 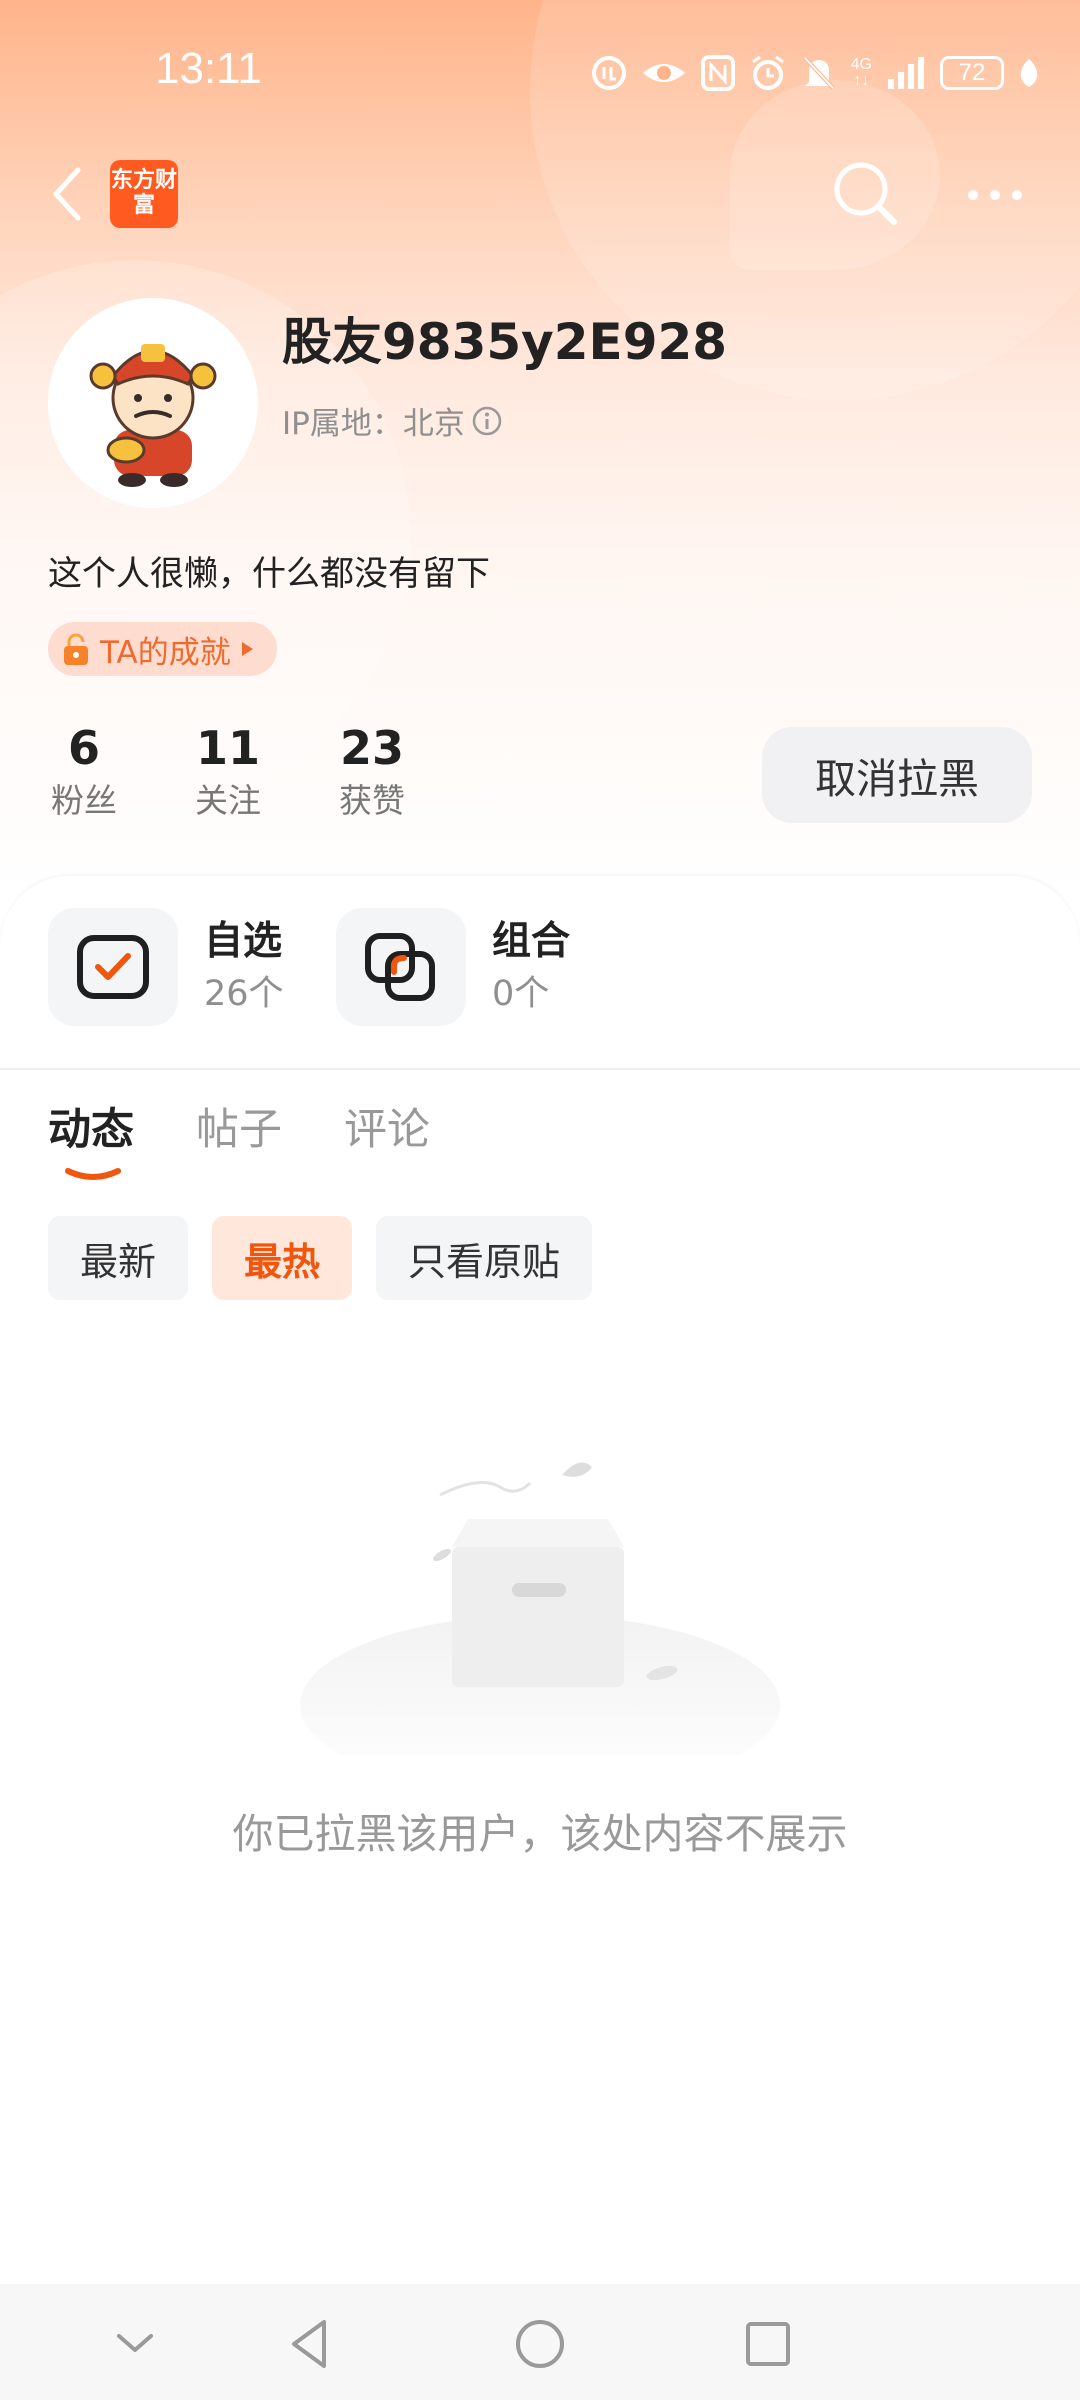 What do you see at coordinates (372, 771) in the screenshot?
I see `stat-likes: 23 获赞` at bounding box center [372, 771].